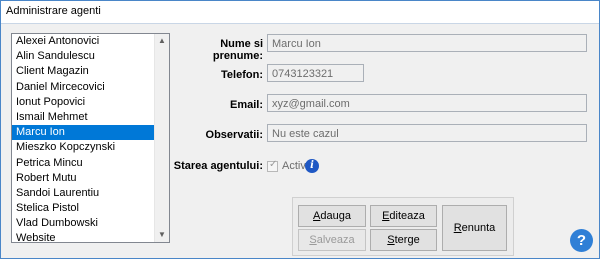 This screenshot has height=259, width=600. Describe the element at coordinates (332, 216) in the screenshot. I see `add-button: Adauga` at that location.